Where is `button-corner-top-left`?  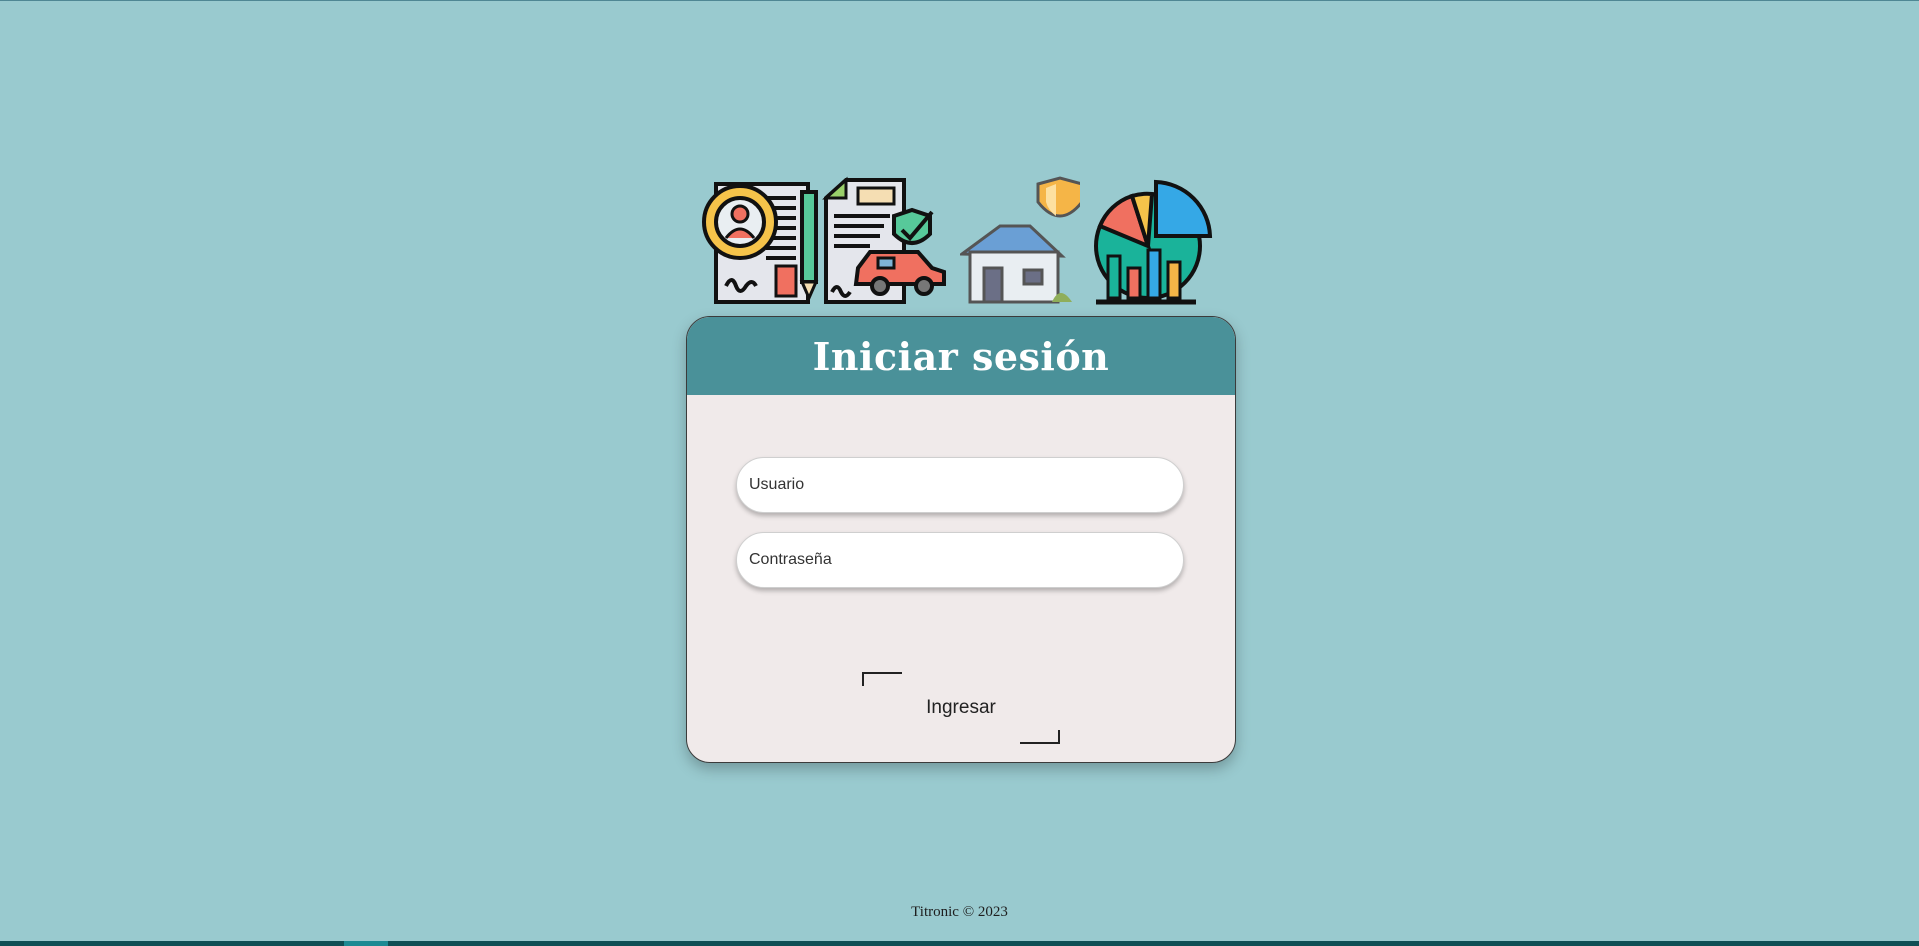
button-corner-top-left is located at coordinates (882, 679).